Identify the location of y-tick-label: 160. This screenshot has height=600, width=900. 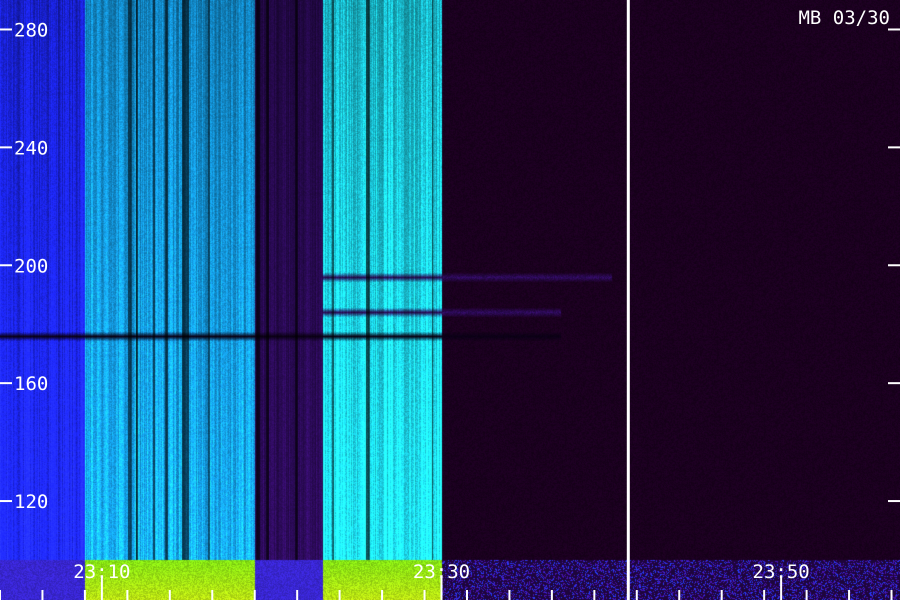
(31, 384).